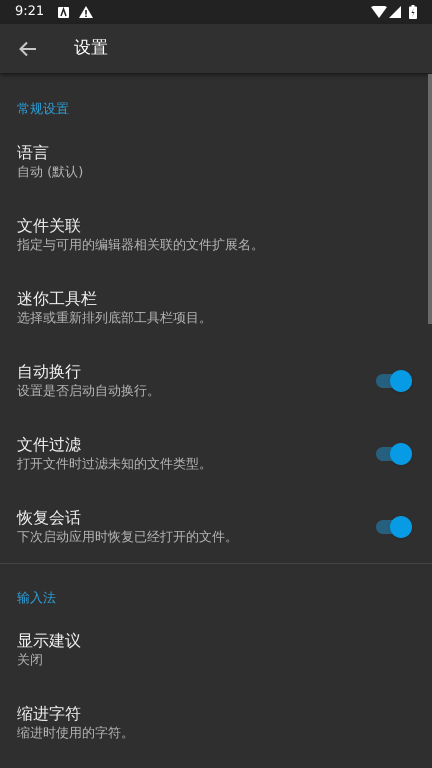 The width and height of the screenshot is (432, 768). What do you see at coordinates (216, 722) in the screenshot?
I see `settings-item: 缩进字符 缩进时使用的字符。` at bounding box center [216, 722].